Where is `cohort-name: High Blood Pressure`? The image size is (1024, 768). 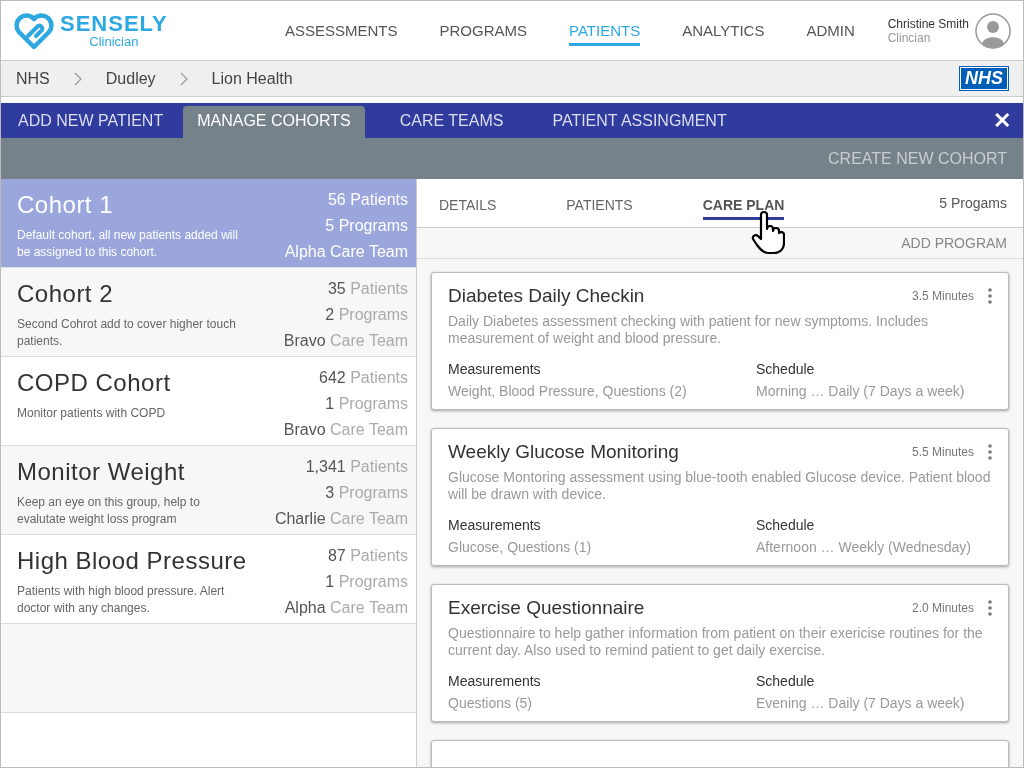 cohort-name: High Blood Pressure is located at coordinates (132, 561).